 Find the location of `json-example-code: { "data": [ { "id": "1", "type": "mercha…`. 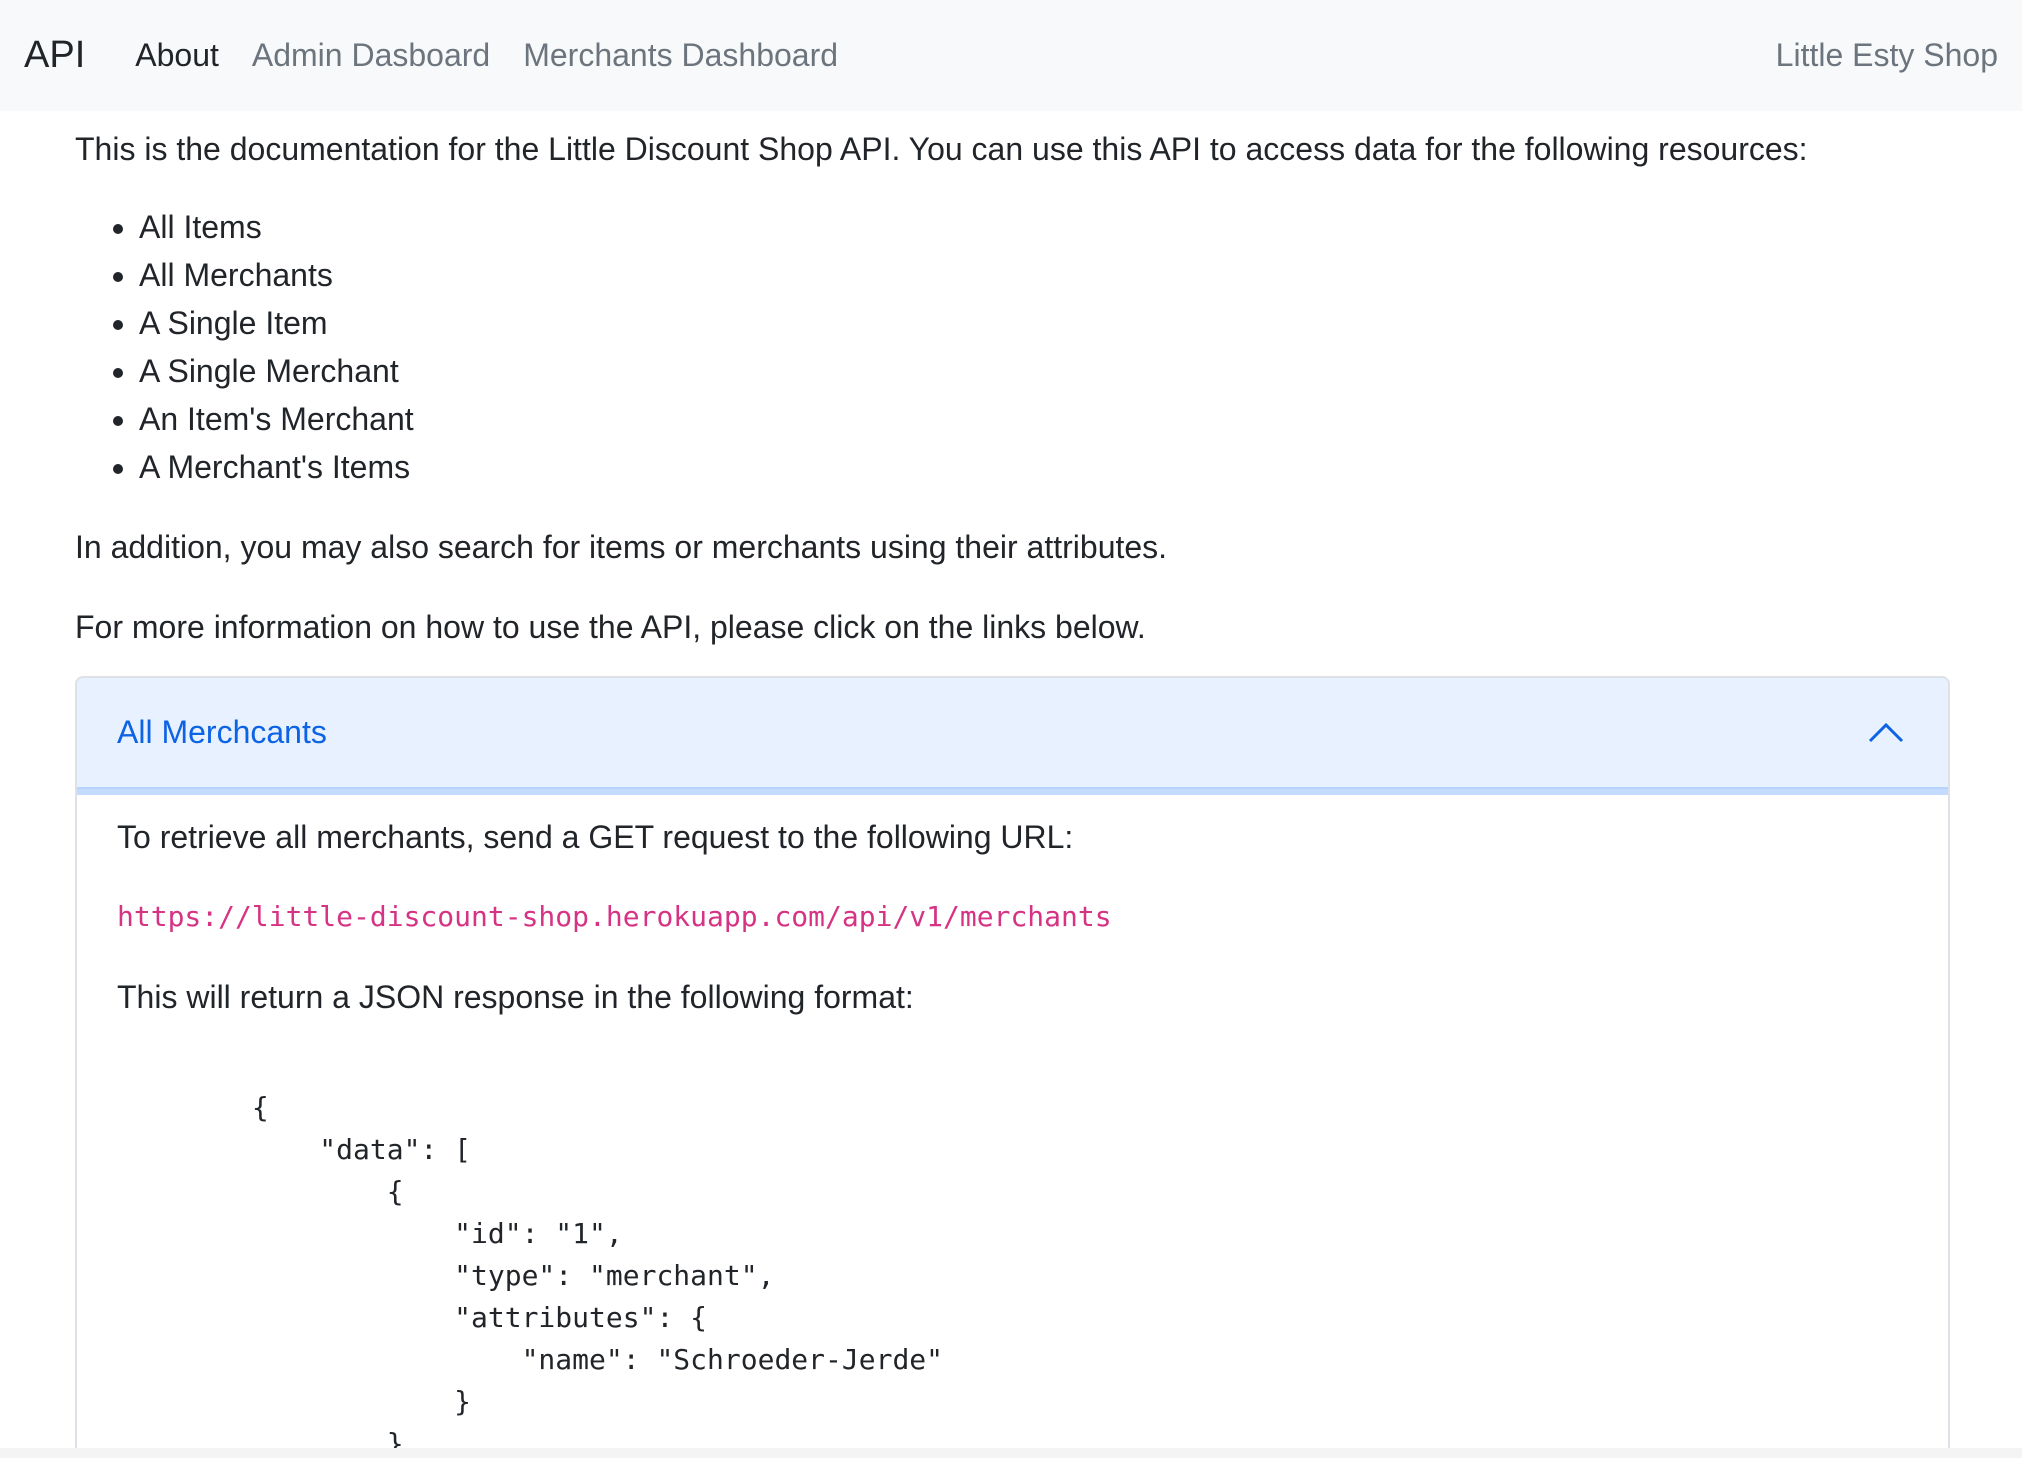

json-example-code: { "data": [ { "id": "1", "type": "mercha… is located at coordinates (597, 1269).